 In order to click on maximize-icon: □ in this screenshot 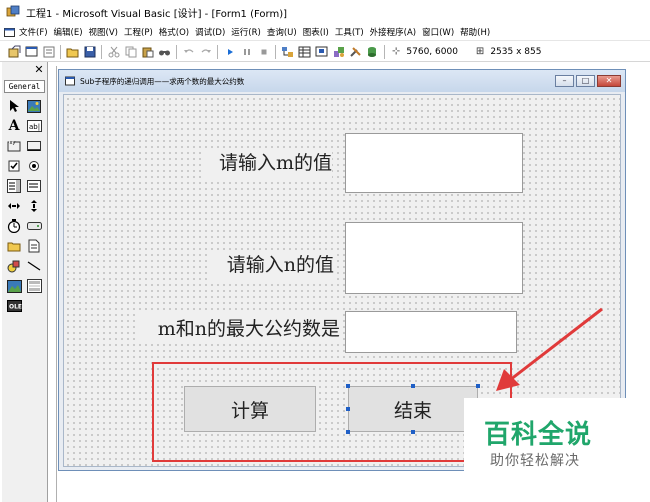, I will do `click(585, 81)`.